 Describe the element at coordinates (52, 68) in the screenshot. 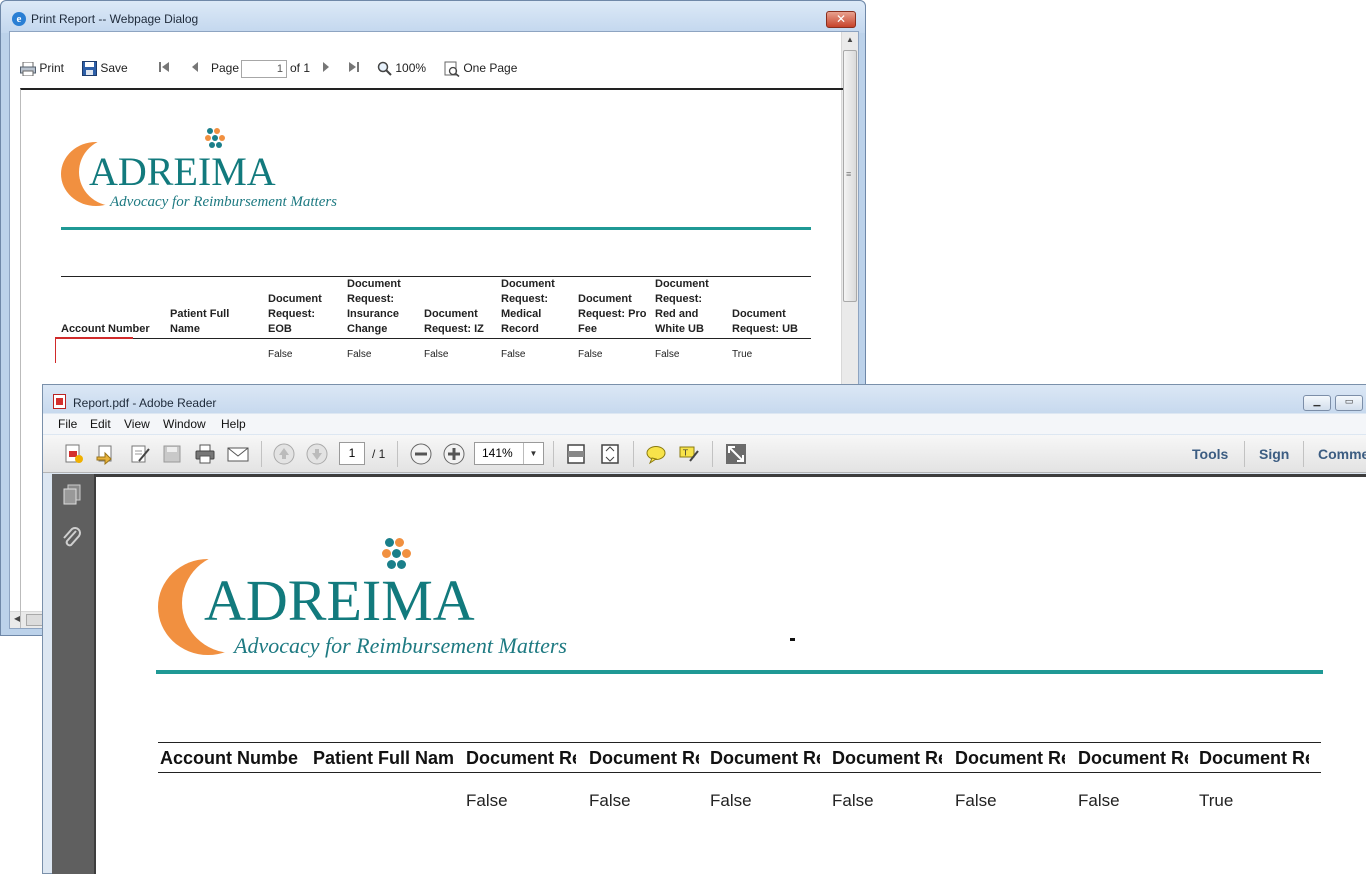

I see `print-label: Print` at that location.